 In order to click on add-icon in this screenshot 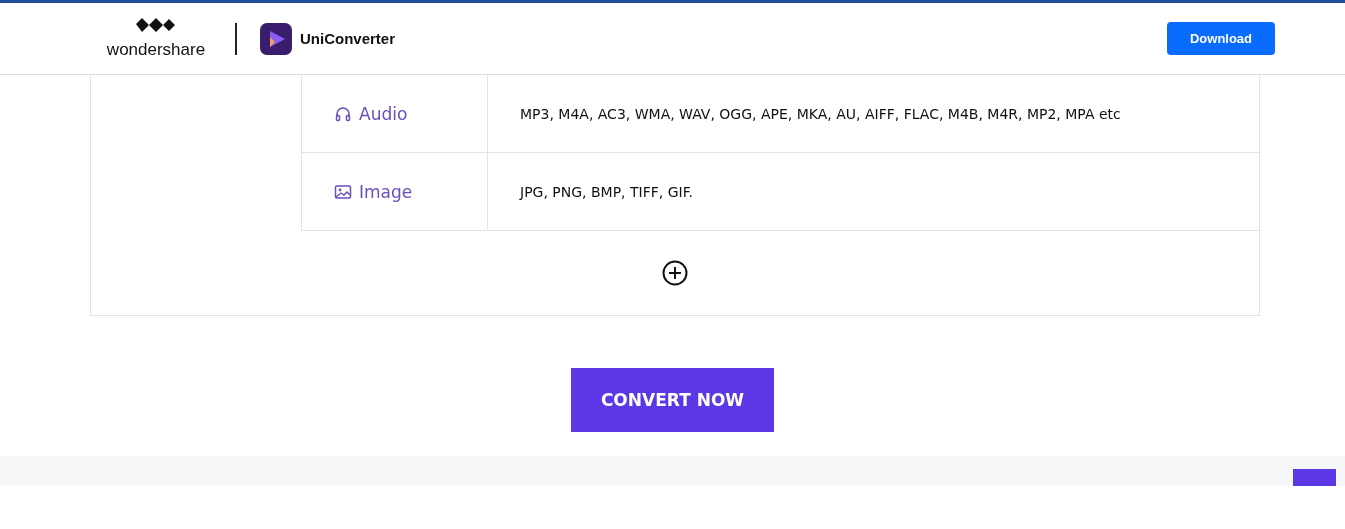, I will do `click(675, 273)`.